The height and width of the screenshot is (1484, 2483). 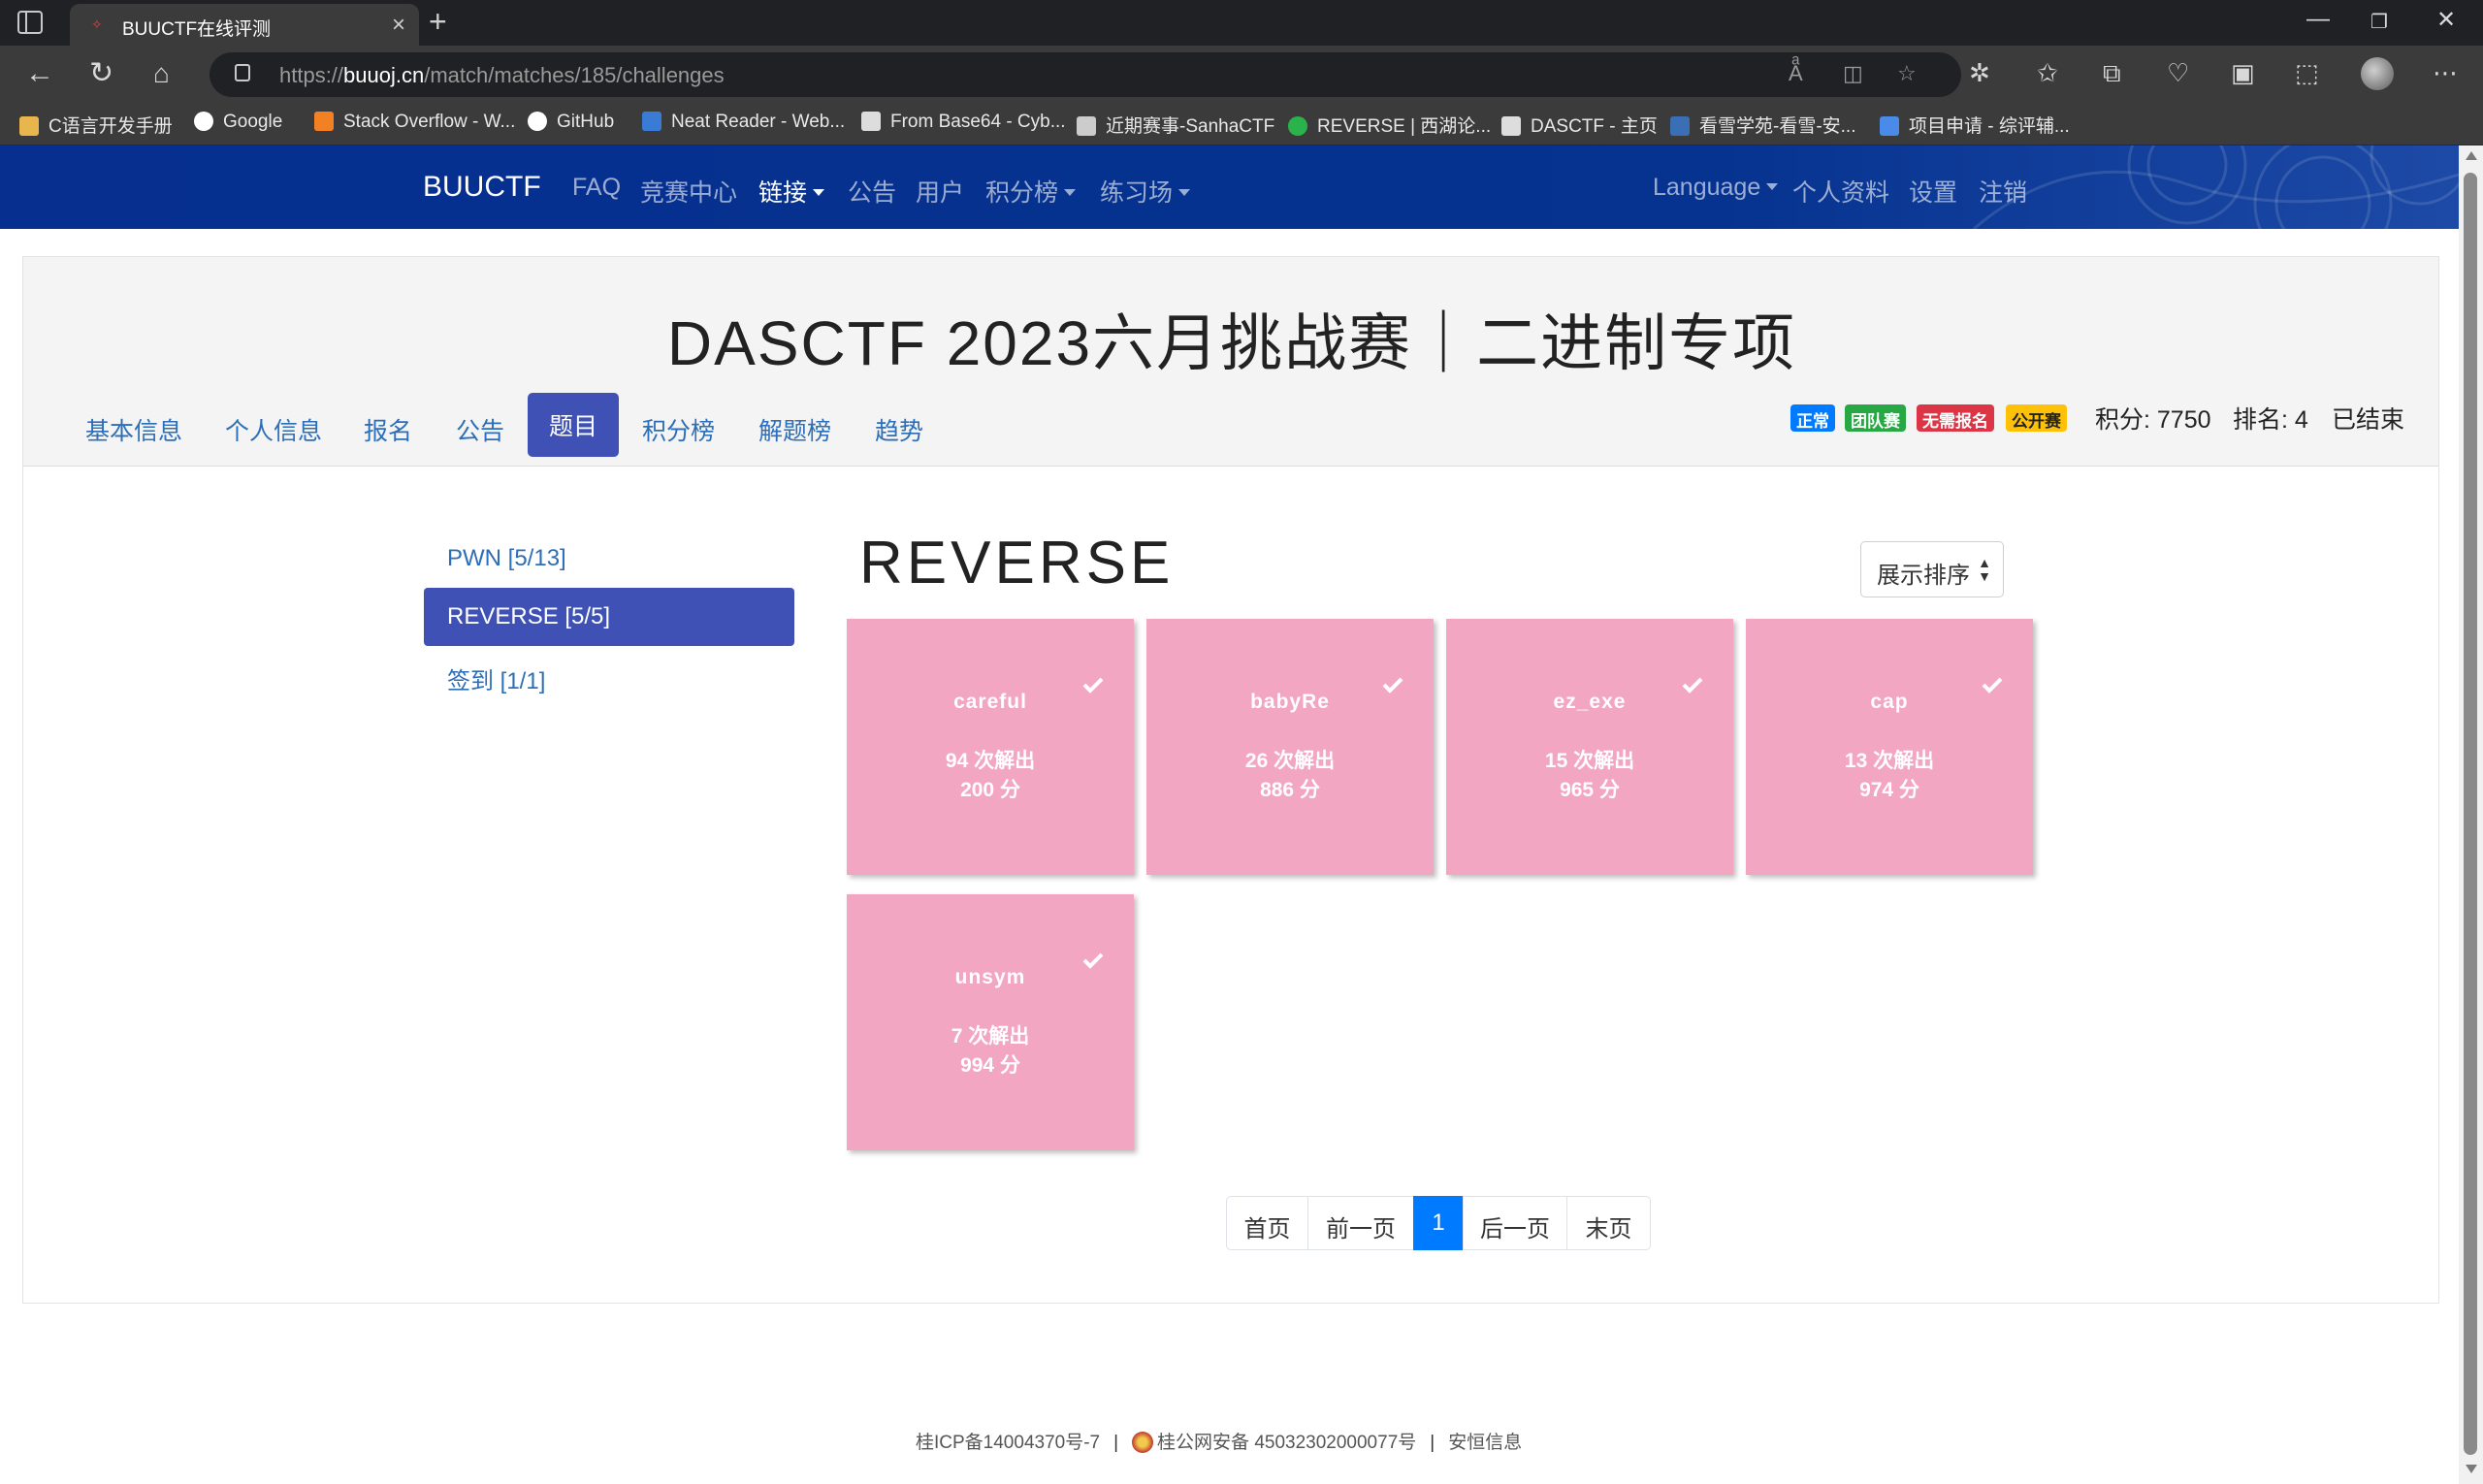 I want to click on challenge-name: ez_exe, so click(x=1590, y=702).